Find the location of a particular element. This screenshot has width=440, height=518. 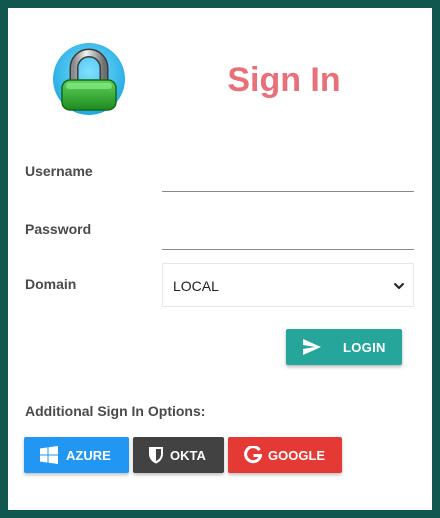

google-button-label: GOOGLE is located at coordinates (297, 455).